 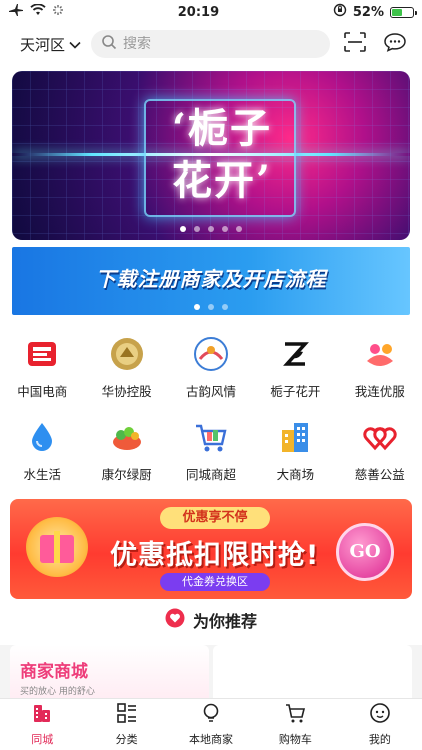 What do you see at coordinates (211, 715) in the screenshot?
I see `local-merchant-icon` at bounding box center [211, 715].